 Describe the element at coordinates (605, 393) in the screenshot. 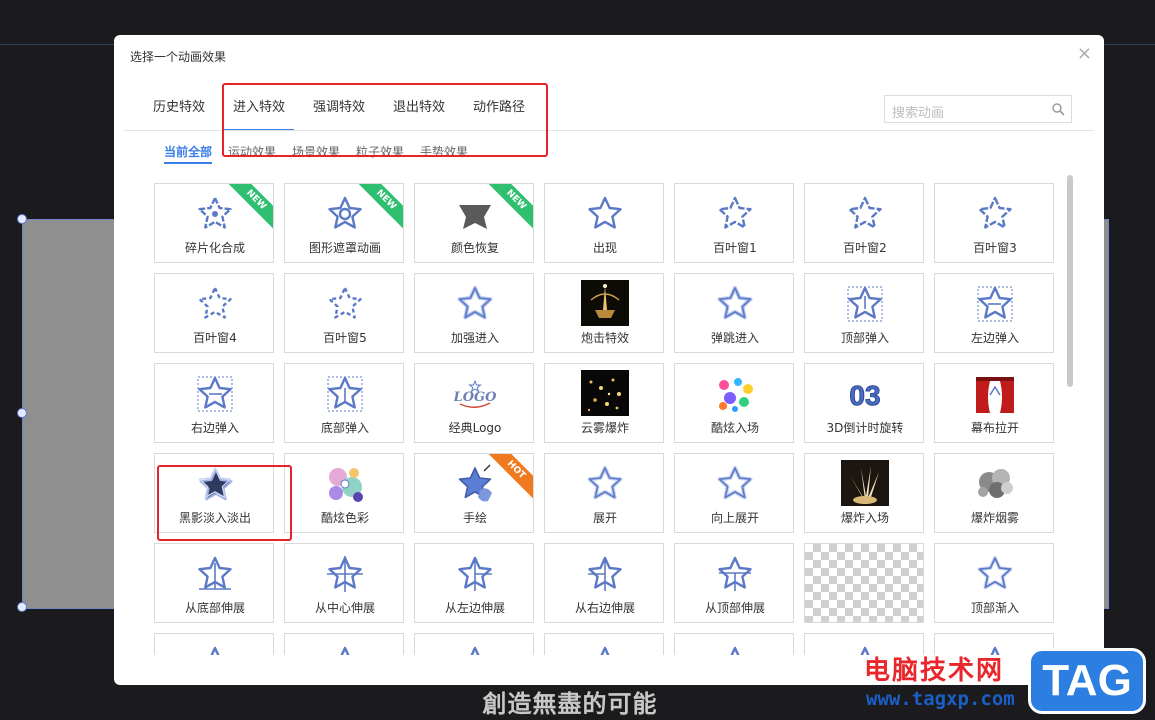

I see `sparkle-thumb-icon` at that location.